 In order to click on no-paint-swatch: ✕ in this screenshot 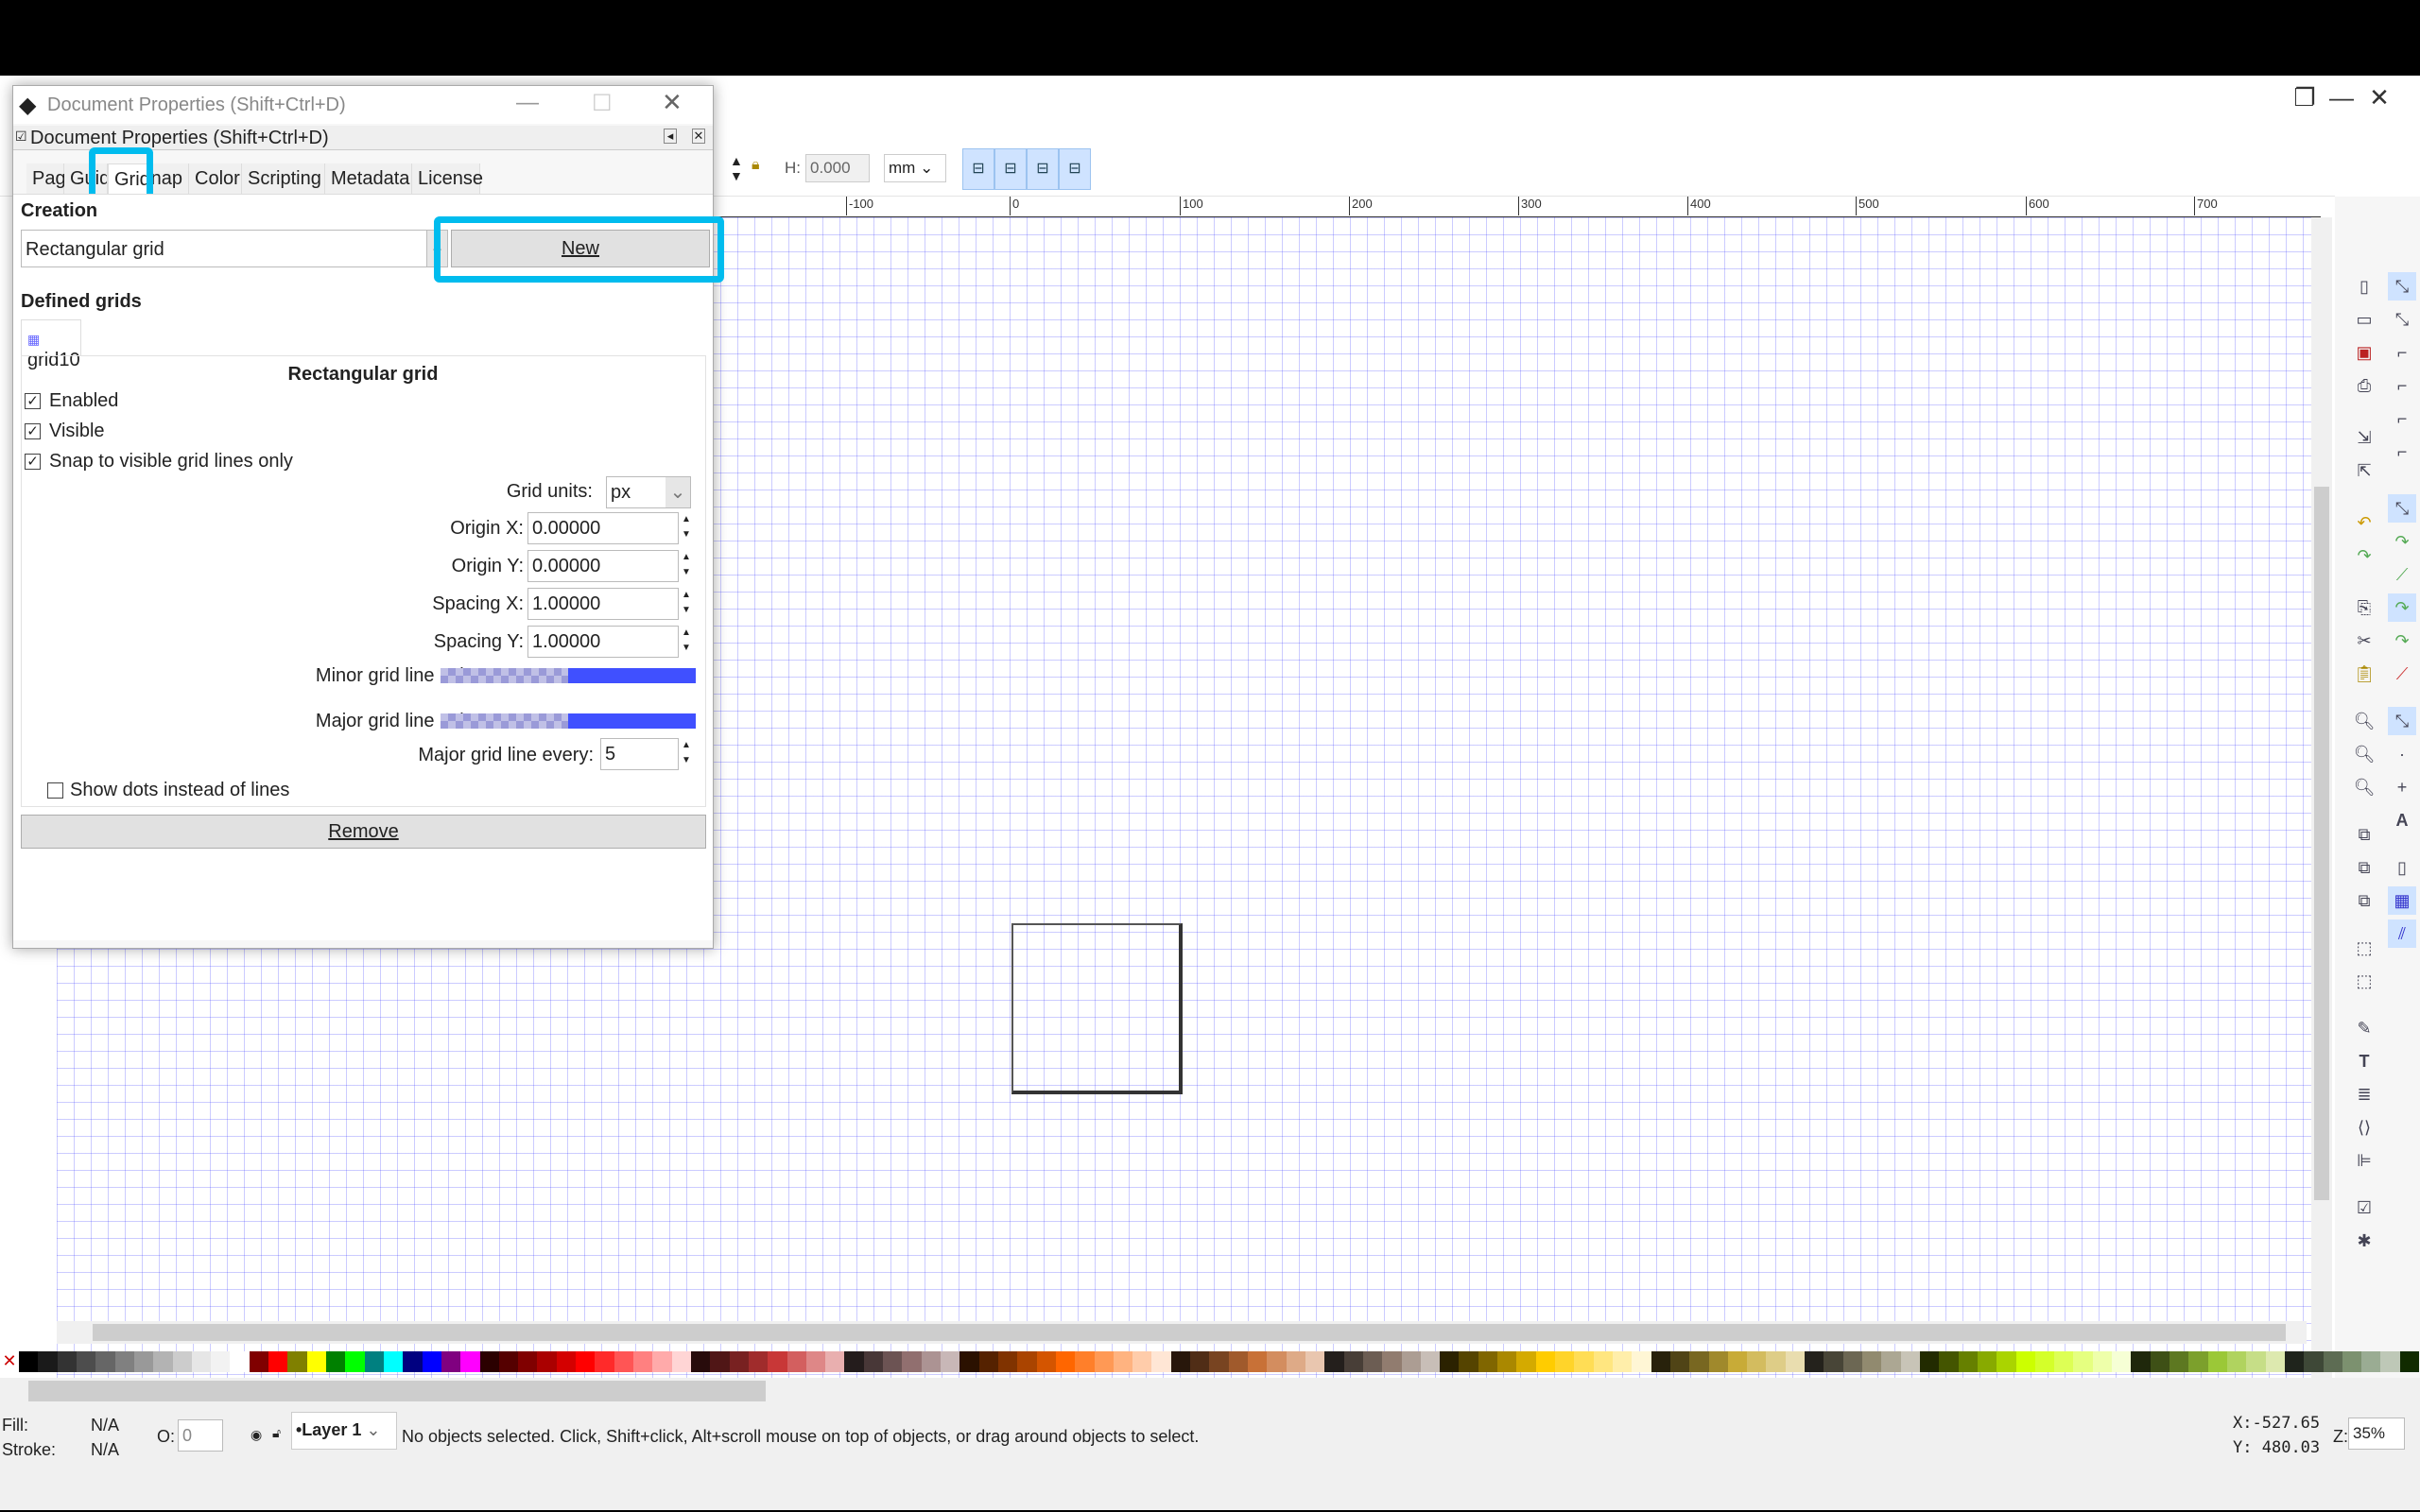, I will do `click(9, 1361)`.